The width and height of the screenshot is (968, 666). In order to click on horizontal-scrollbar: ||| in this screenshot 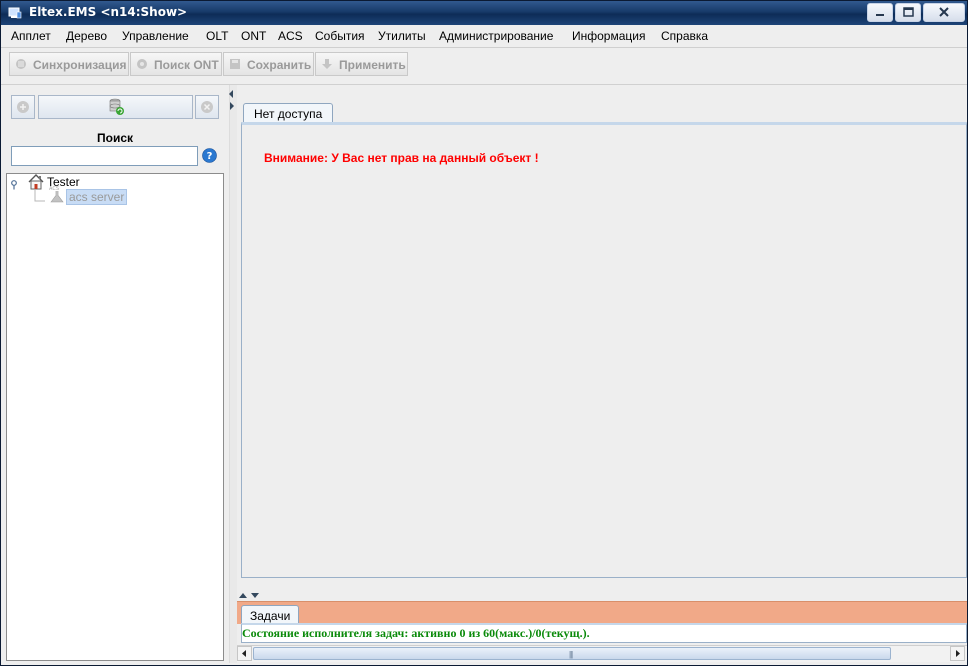, I will do `click(602, 653)`.